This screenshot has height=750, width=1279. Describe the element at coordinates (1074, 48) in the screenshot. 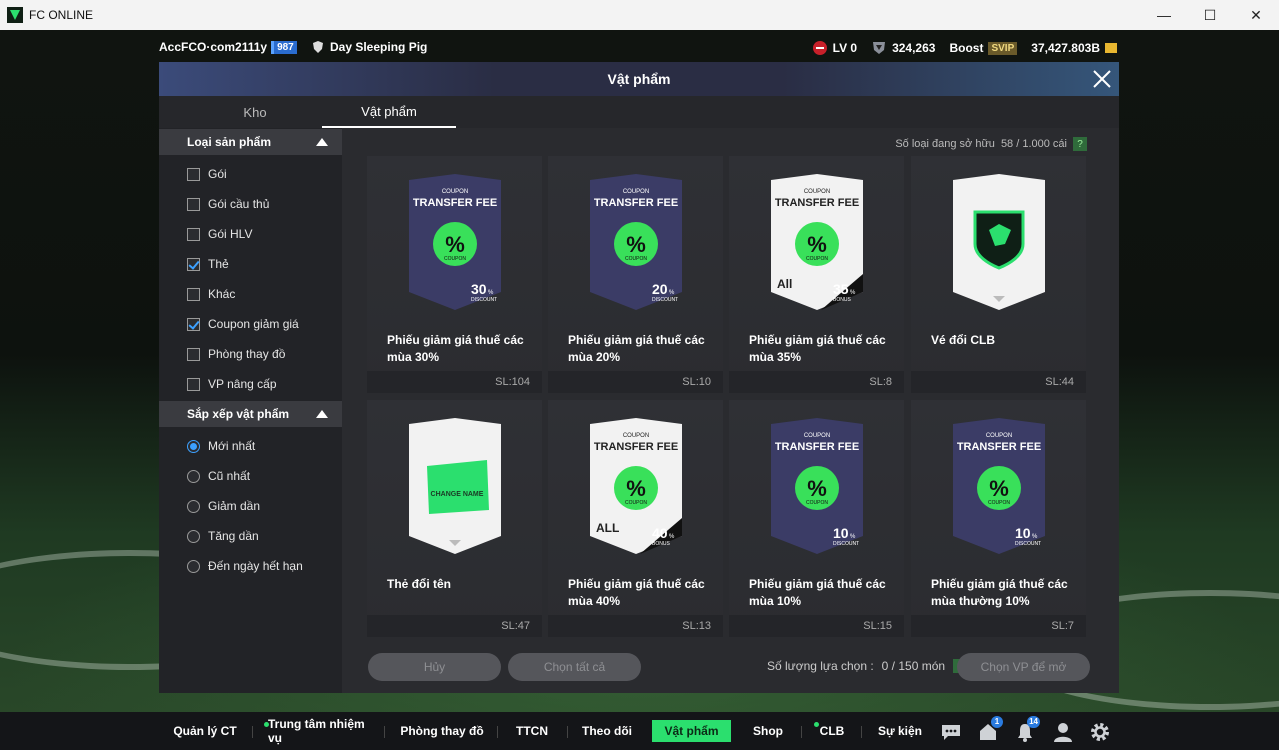

I see `bp-stat: 37,427.803B` at that location.